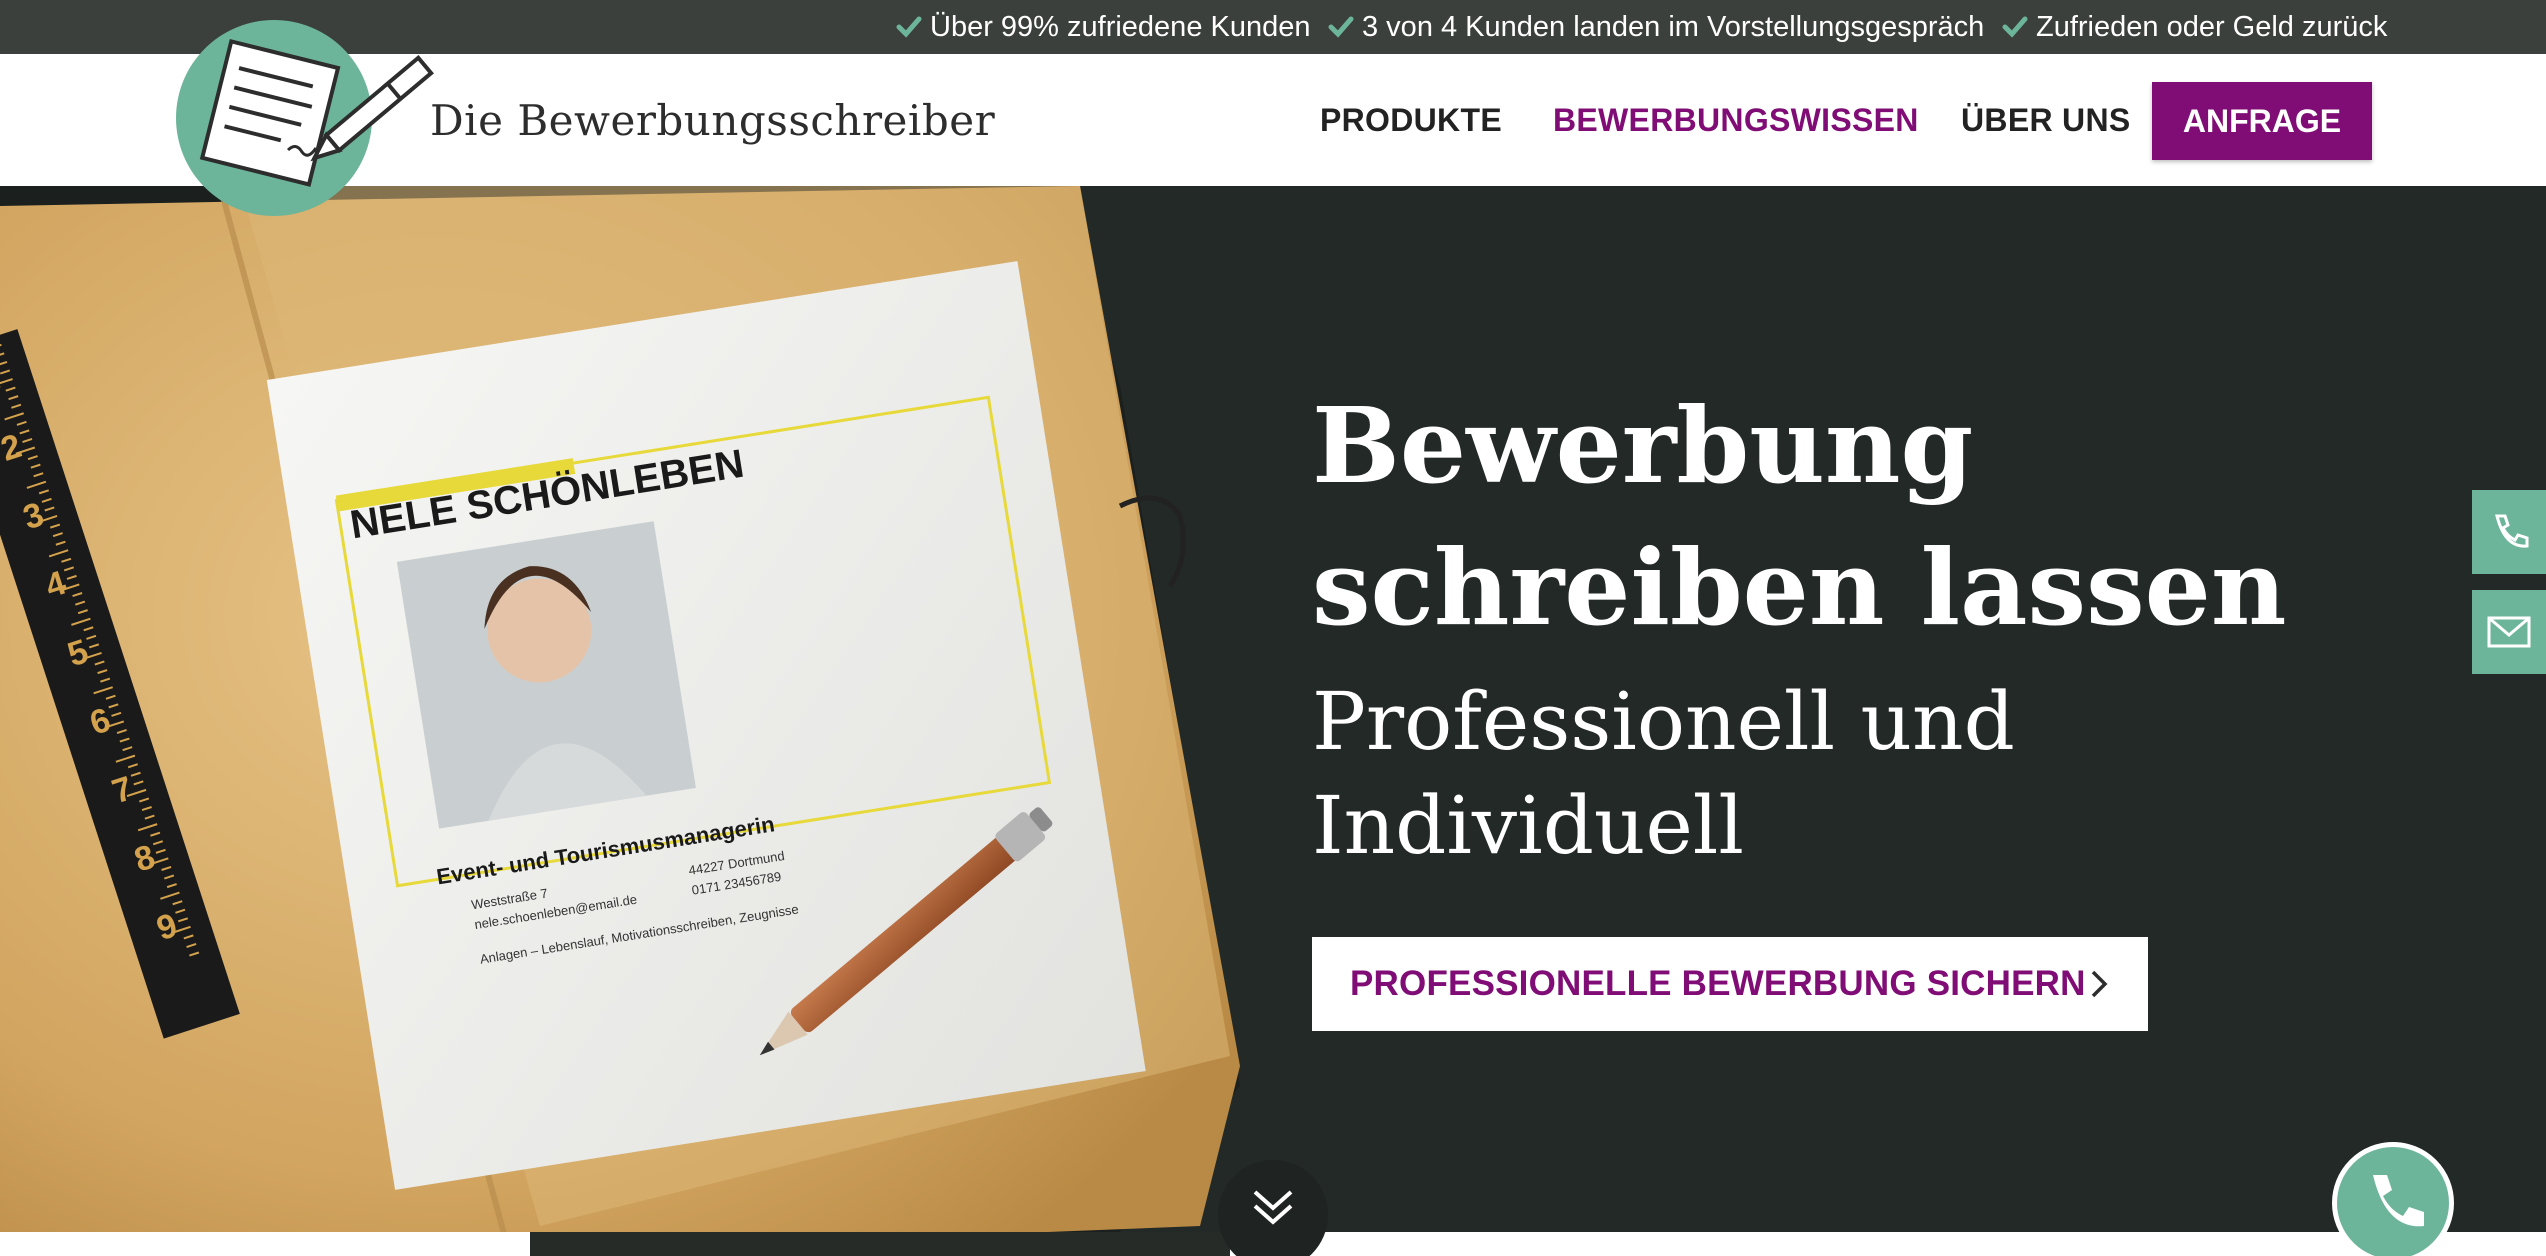  I want to click on call-button, so click(2393, 1199).